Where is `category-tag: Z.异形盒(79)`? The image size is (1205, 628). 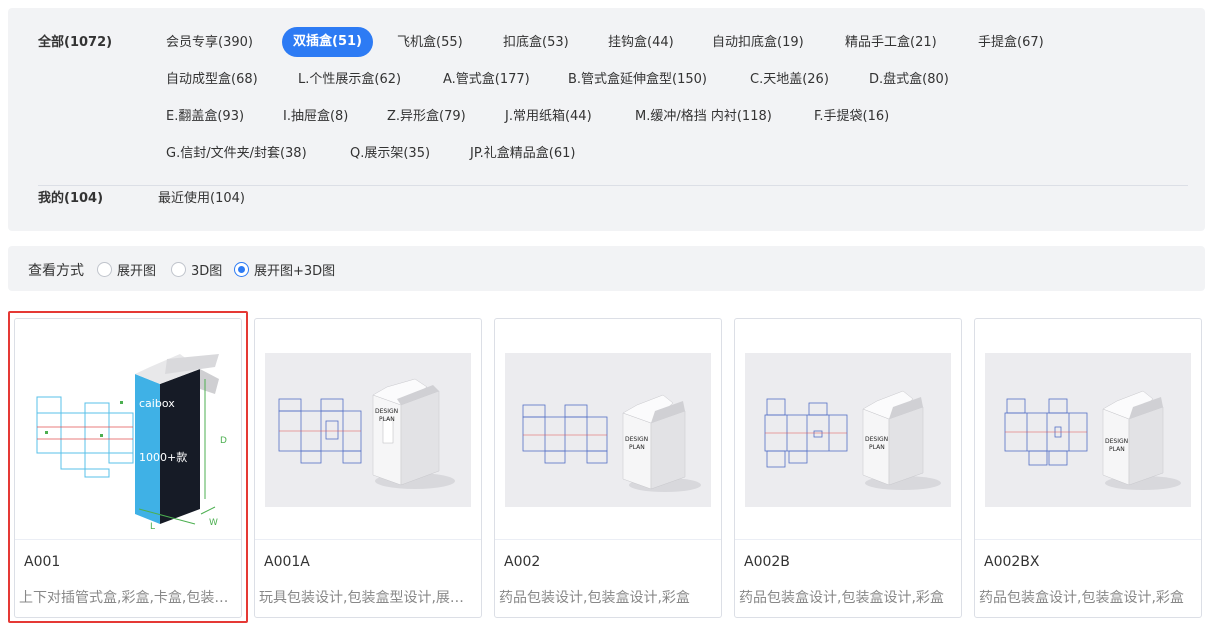 category-tag: Z.异形盒(79) is located at coordinates (426, 117).